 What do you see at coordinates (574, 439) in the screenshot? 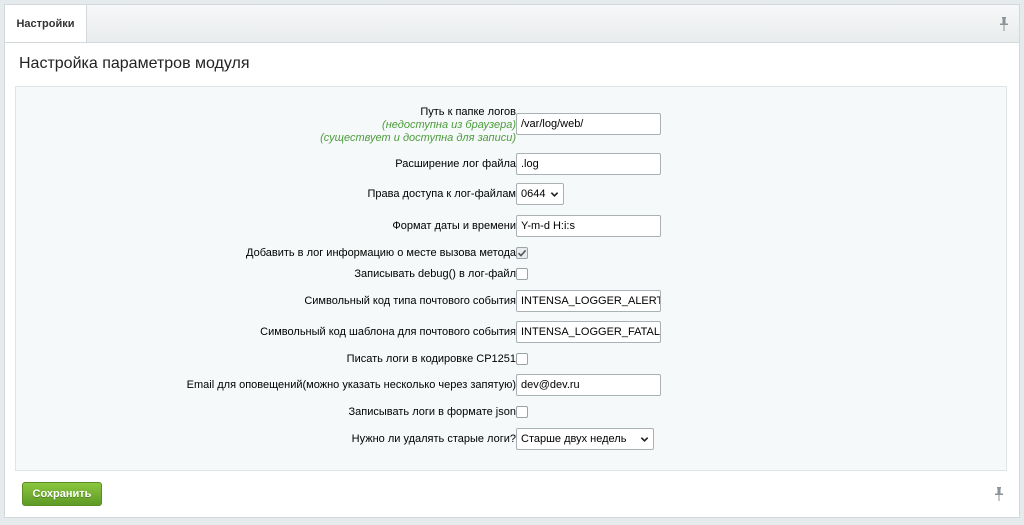
I see `delete-old-value: Старше двух недель` at bounding box center [574, 439].